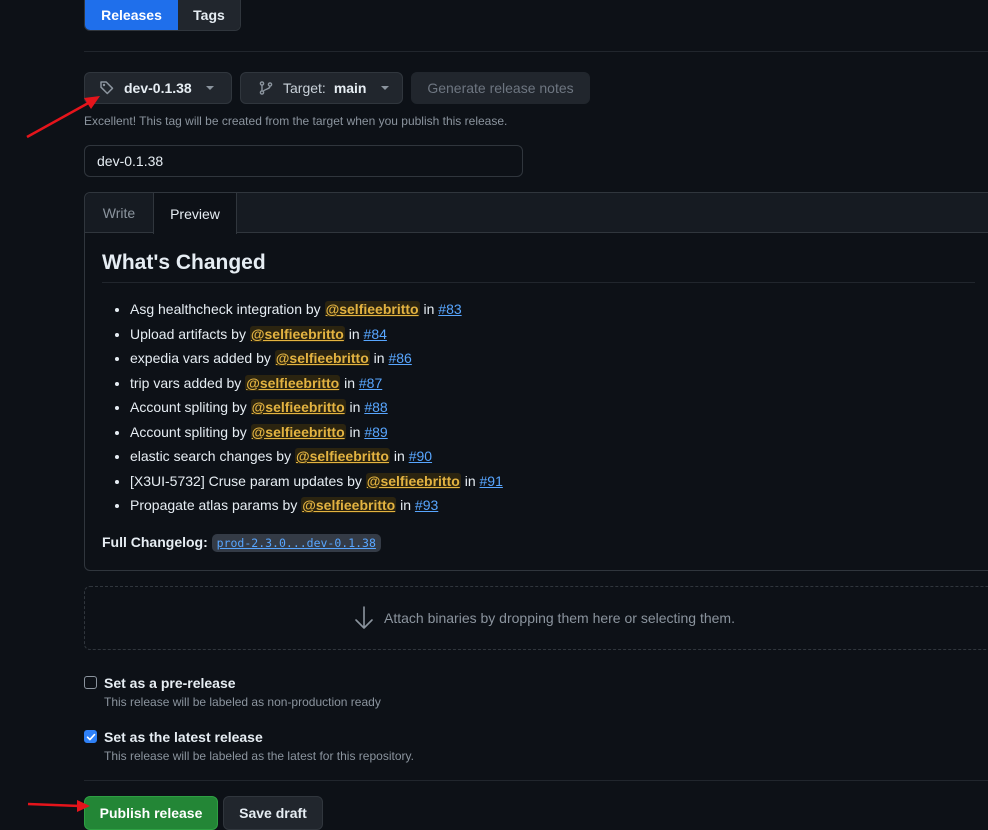 The height and width of the screenshot is (830, 988). What do you see at coordinates (63, 454) in the screenshot?
I see `annotation-arrows` at bounding box center [63, 454].